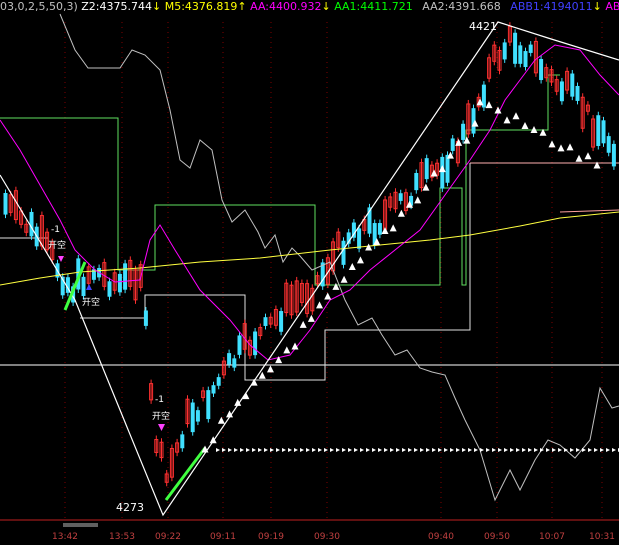 This screenshot has height=545, width=619. What do you see at coordinates (161, 417) in the screenshot?
I see `signal-3-text: 开空` at bounding box center [161, 417].